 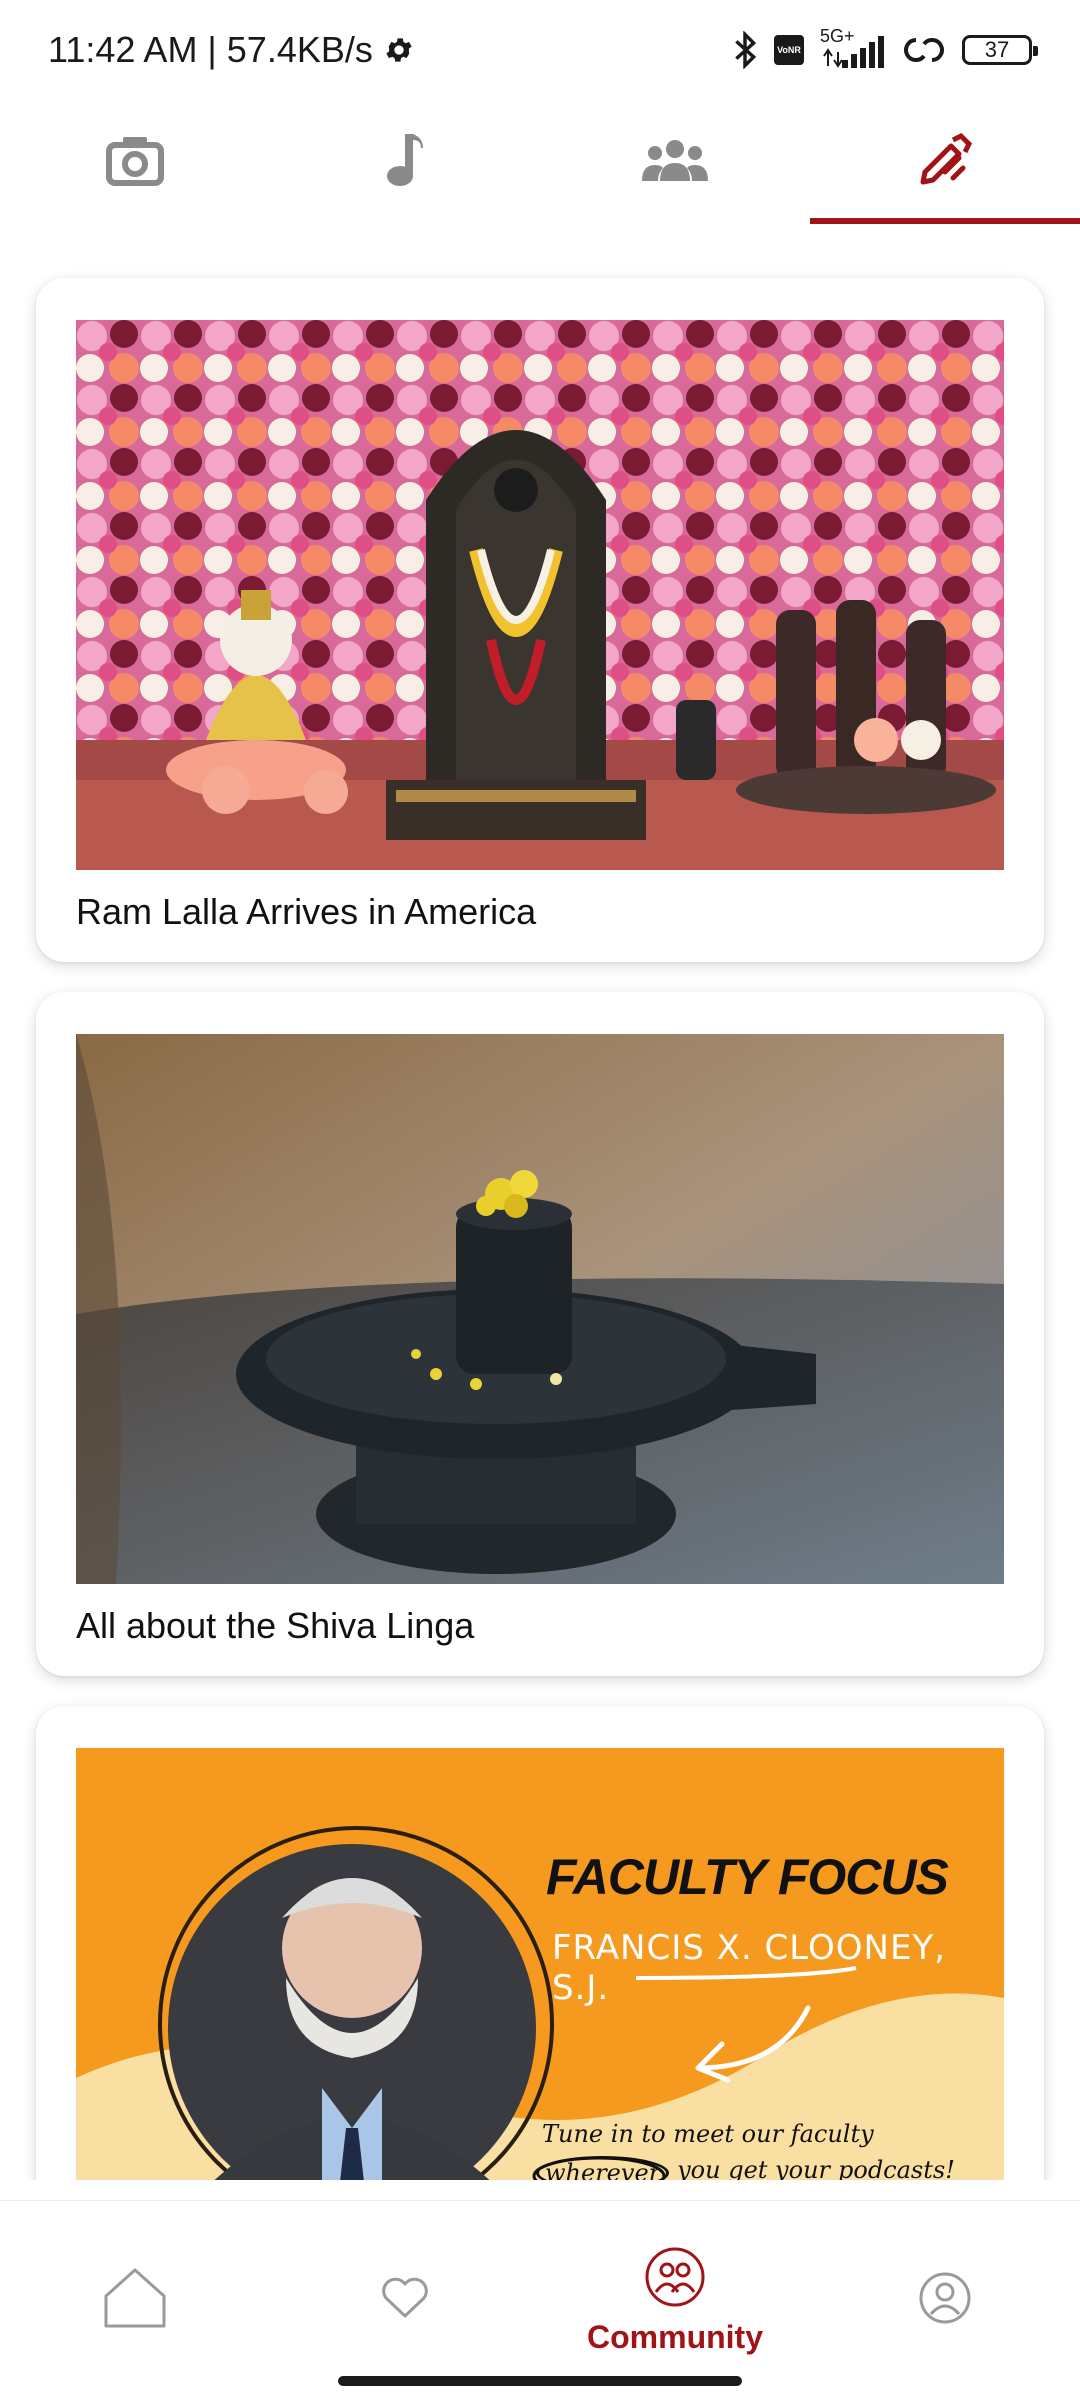 I want to click on banner-heading: FACULTY FOCUS, so click(x=747, y=1877).